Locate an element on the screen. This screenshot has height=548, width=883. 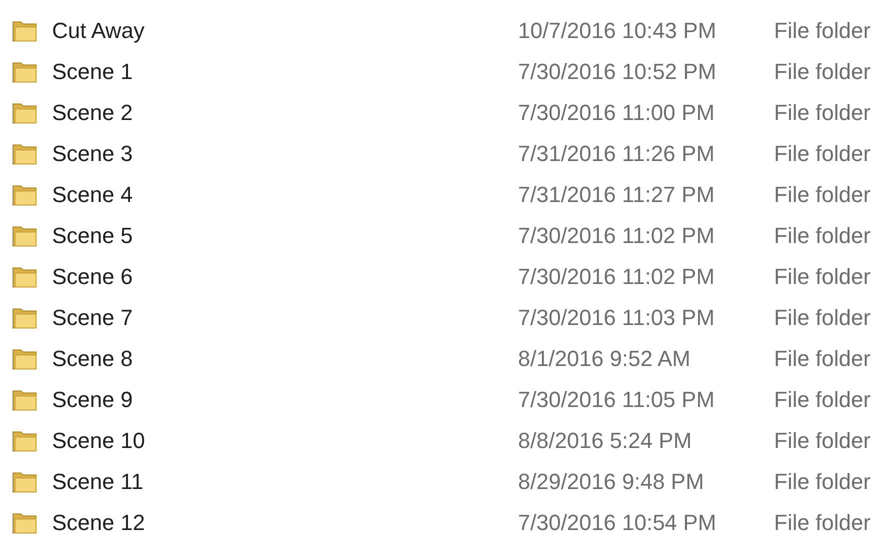
date-modified: 8/8/2016 5:24 PM is located at coordinates (605, 441).